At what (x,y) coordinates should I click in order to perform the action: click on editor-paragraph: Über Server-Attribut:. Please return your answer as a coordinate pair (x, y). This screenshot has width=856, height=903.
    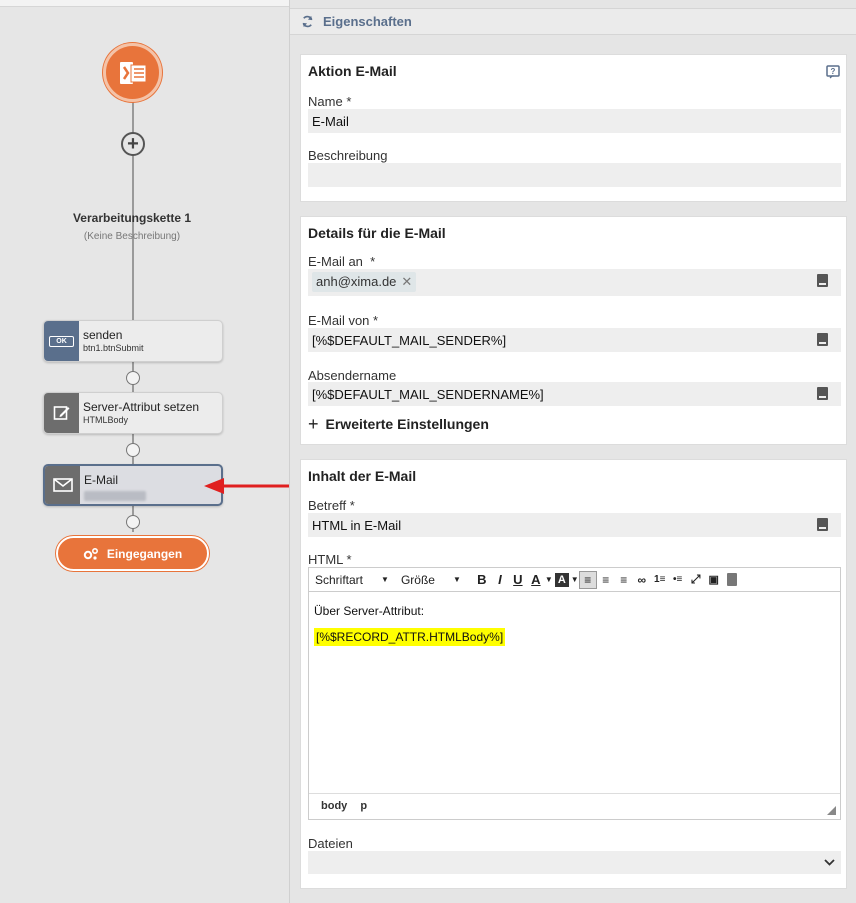
    Looking at the image, I should click on (369, 611).